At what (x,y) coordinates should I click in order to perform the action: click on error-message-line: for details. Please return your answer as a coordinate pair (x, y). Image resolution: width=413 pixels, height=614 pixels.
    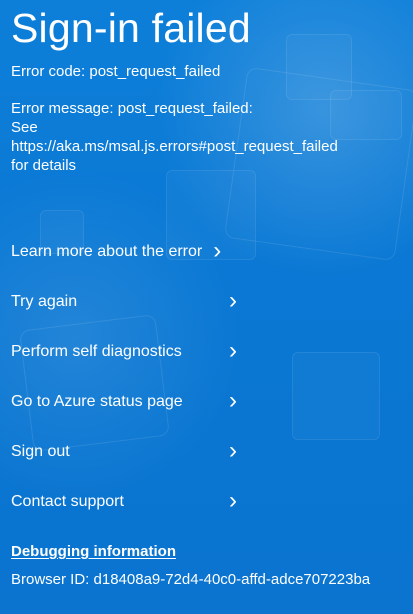
    Looking at the image, I should click on (44, 165).